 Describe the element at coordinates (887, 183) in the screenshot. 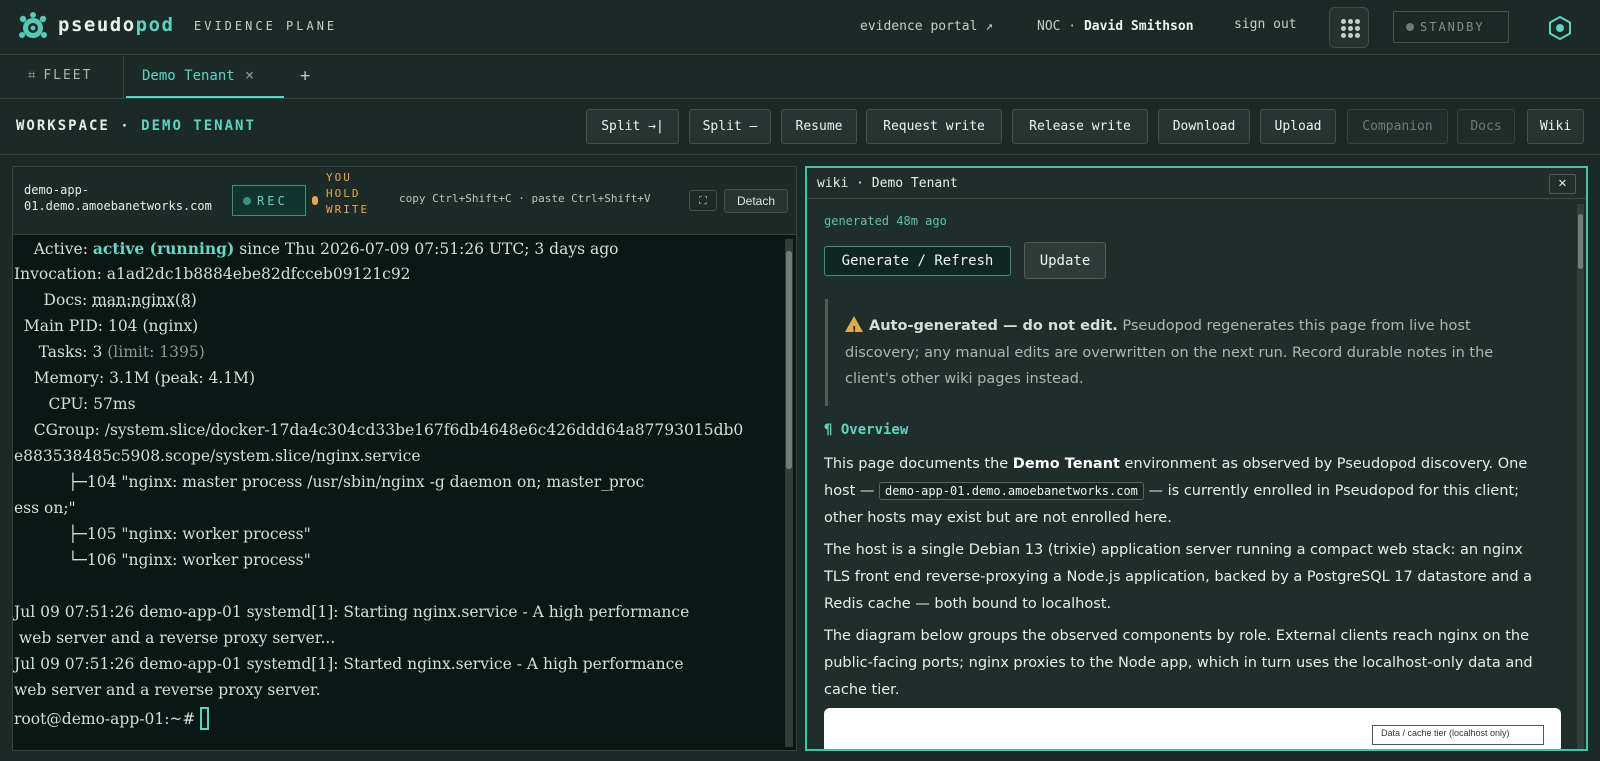

I see `wiki-title: wiki · Demo Tenant` at that location.